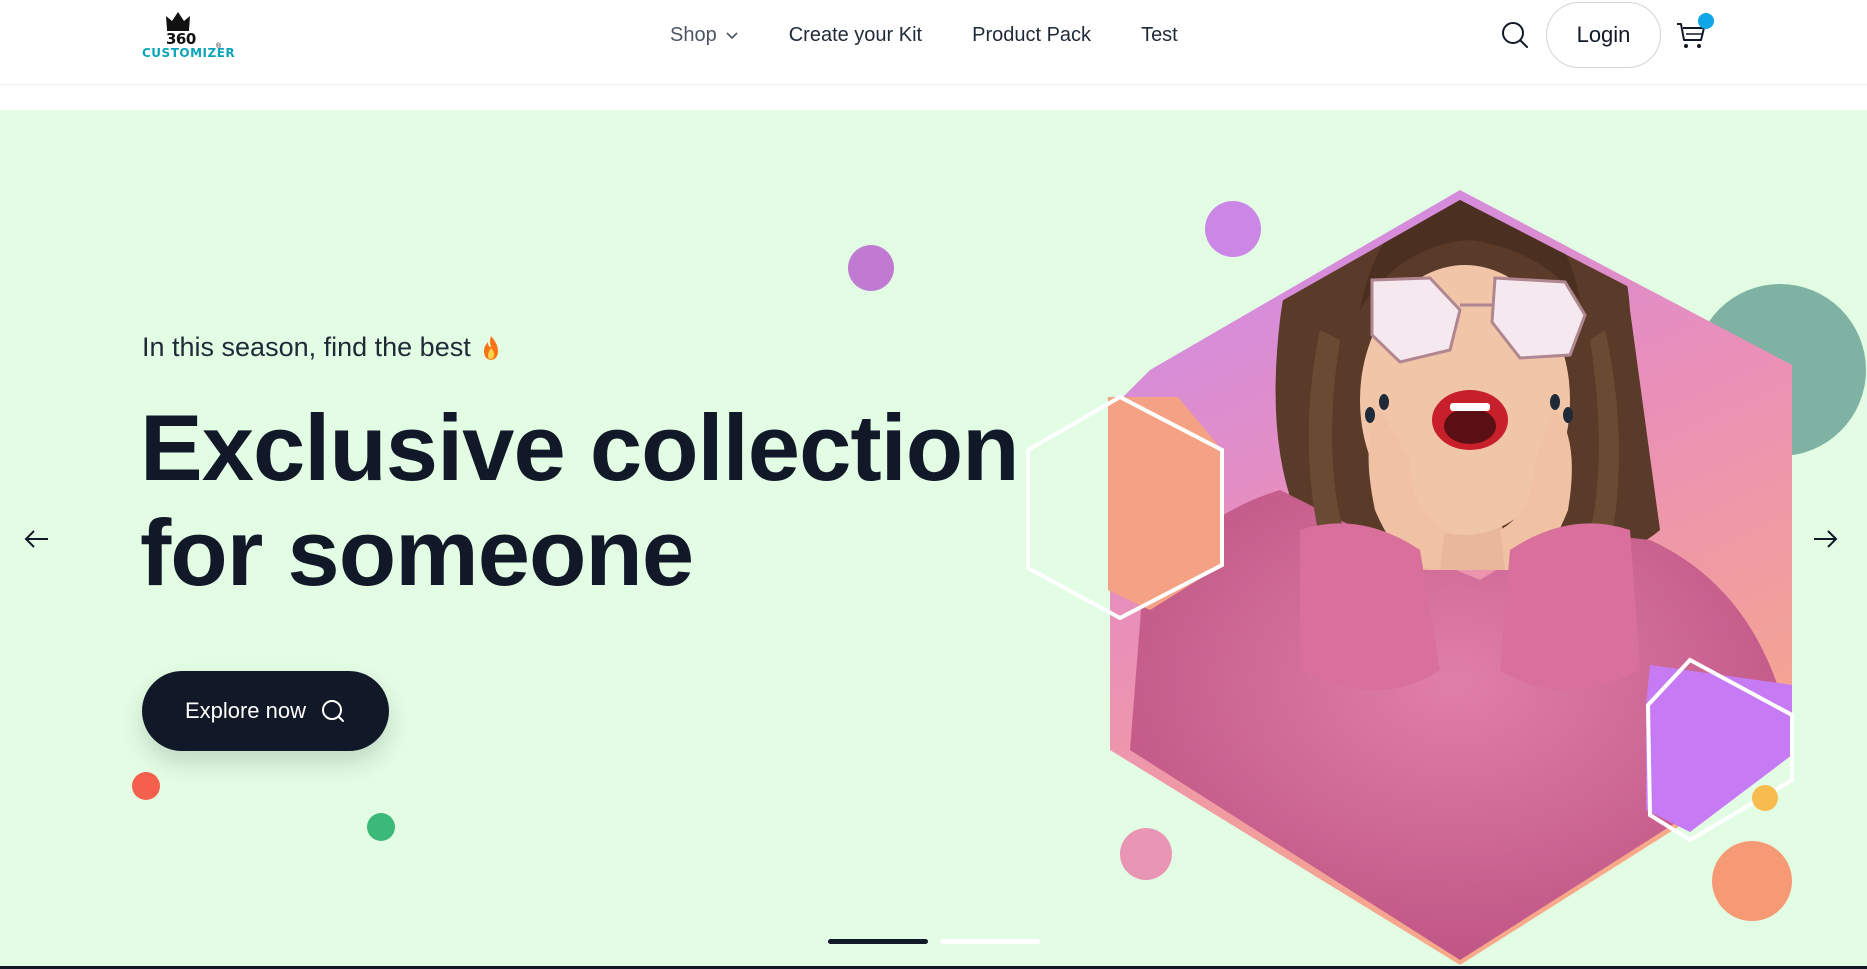 This screenshot has height=969, width=1867. I want to click on nav-item-create-kit: Create your Kit, so click(855, 35).